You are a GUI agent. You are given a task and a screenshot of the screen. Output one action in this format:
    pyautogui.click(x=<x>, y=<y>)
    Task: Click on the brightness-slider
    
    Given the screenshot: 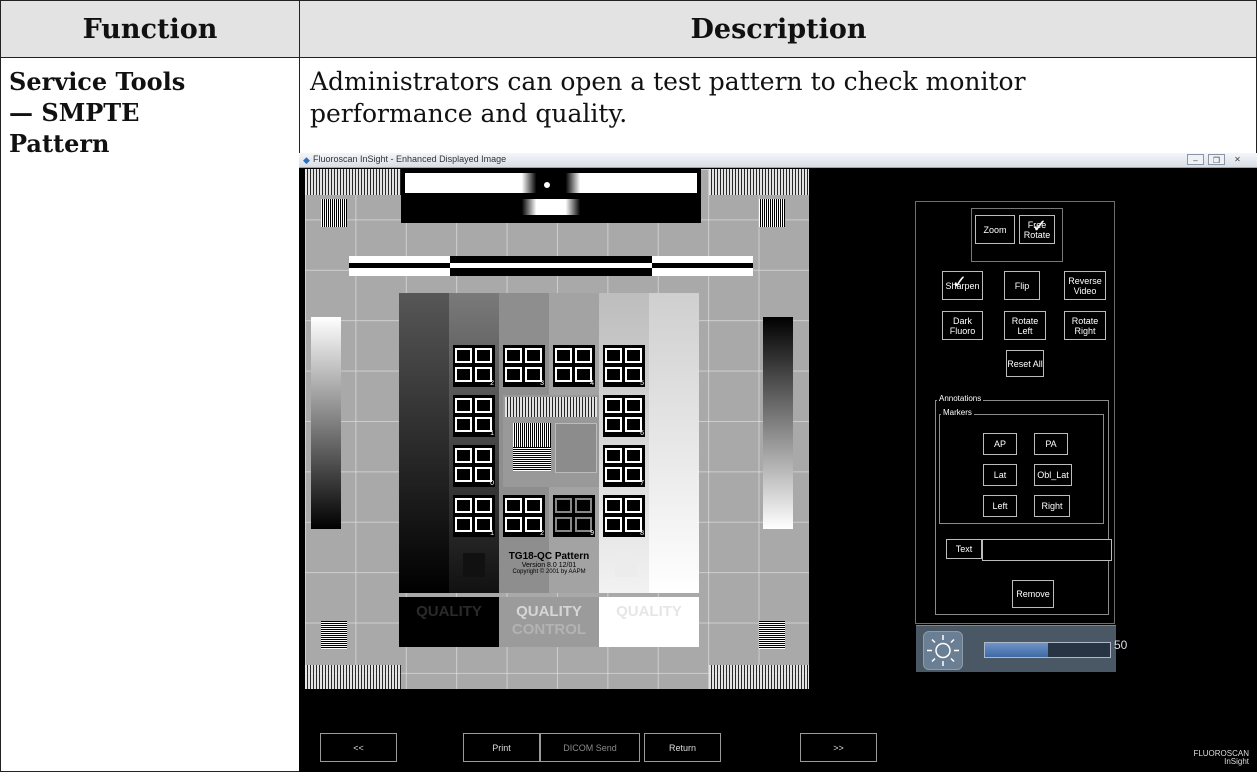 What is the action you would take?
    pyautogui.click(x=1047, y=650)
    